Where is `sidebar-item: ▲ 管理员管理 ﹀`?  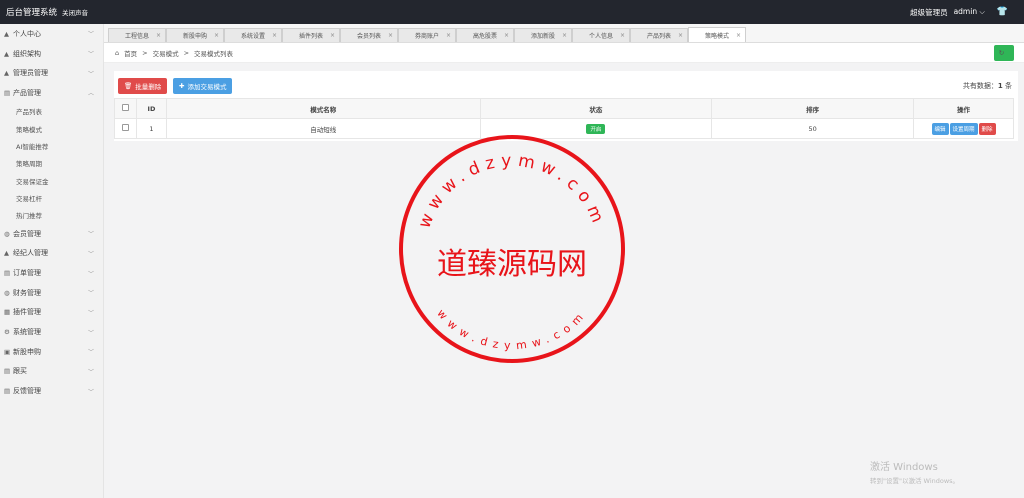 sidebar-item: ▲ 管理员管理 ﹀ is located at coordinates (51, 73).